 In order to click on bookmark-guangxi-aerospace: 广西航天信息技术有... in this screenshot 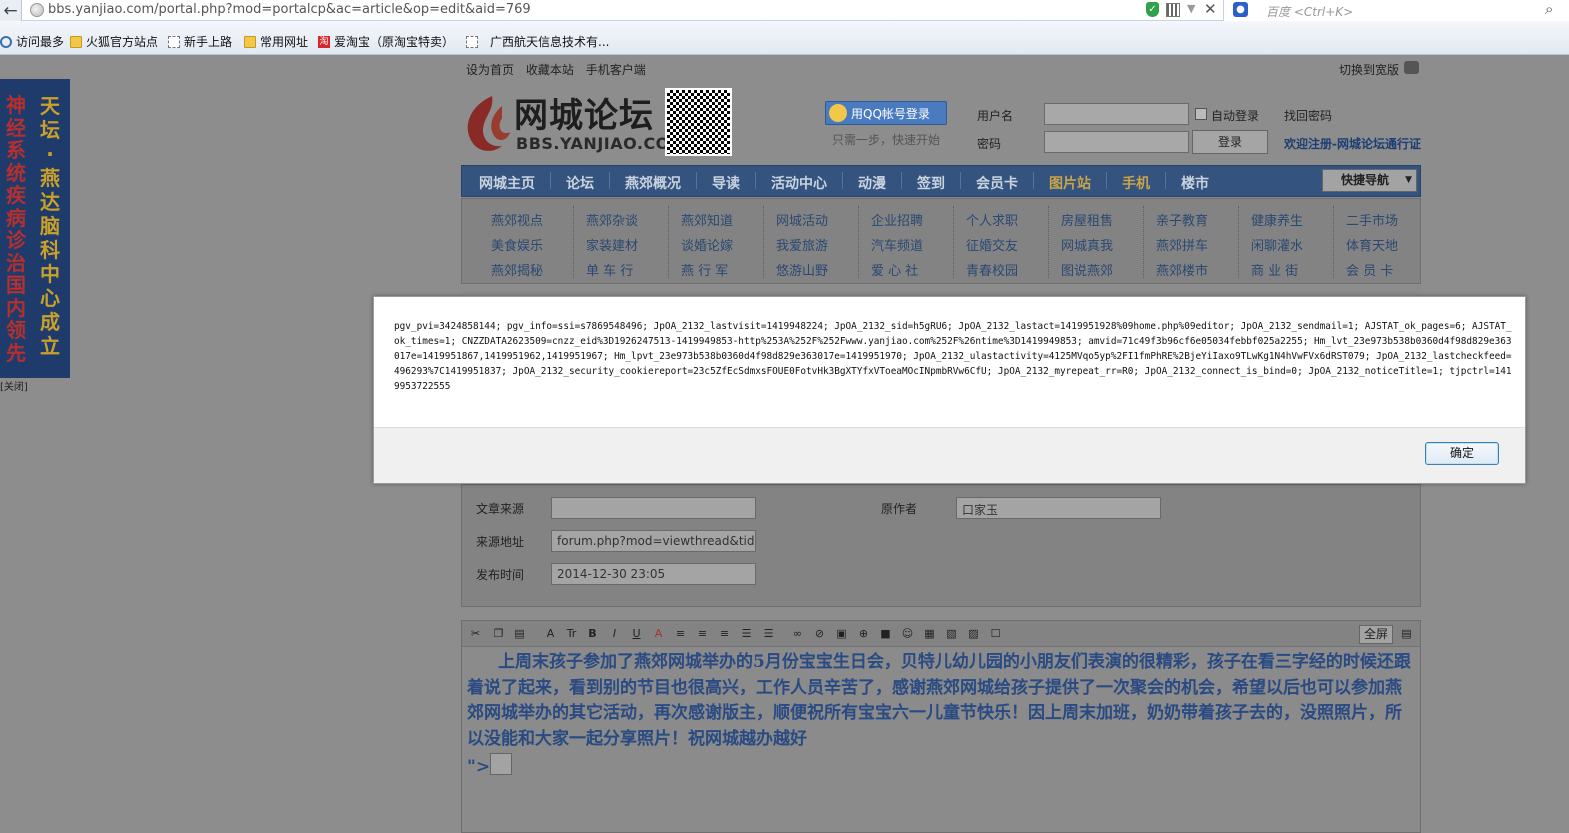, I will do `click(537, 41)`.